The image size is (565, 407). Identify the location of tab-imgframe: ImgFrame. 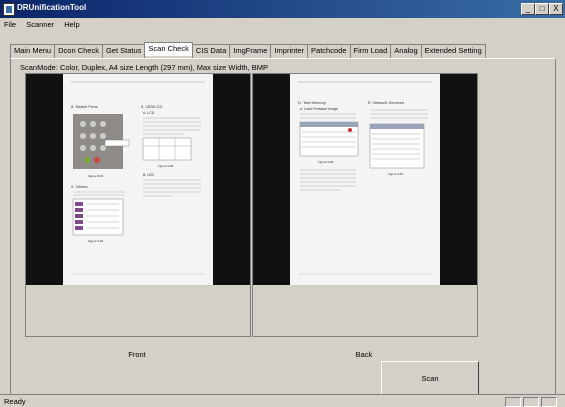
(250, 51).